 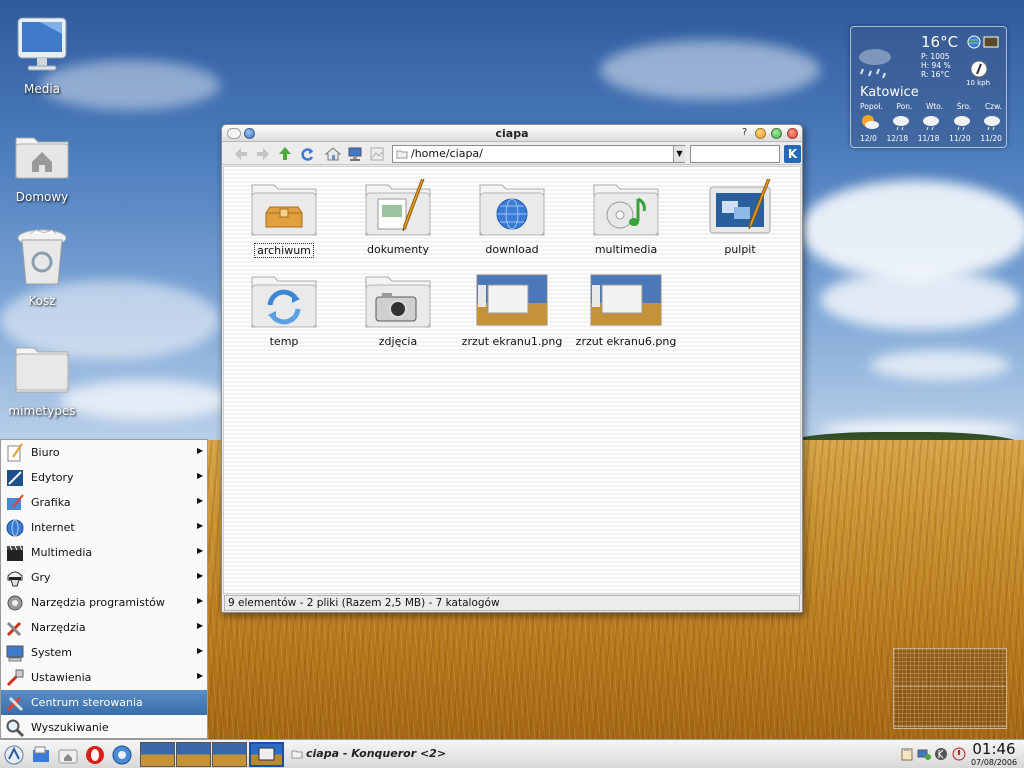 What do you see at coordinates (104, 702) in the screenshot?
I see `menu-item-centrum-sterowania: Centrum sterowania` at bounding box center [104, 702].